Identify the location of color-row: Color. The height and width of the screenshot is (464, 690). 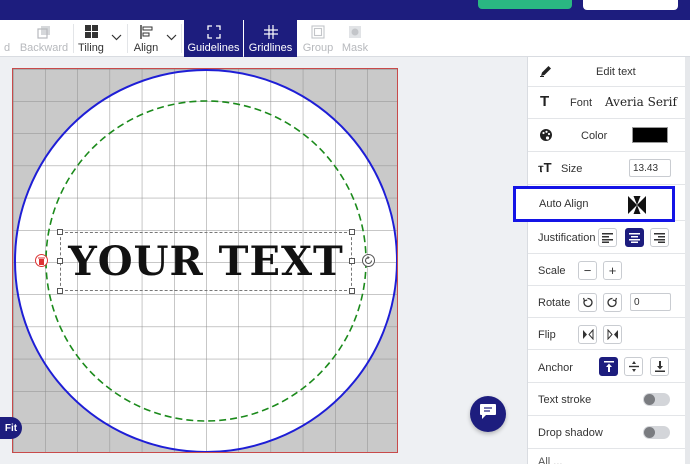
(607, 135).